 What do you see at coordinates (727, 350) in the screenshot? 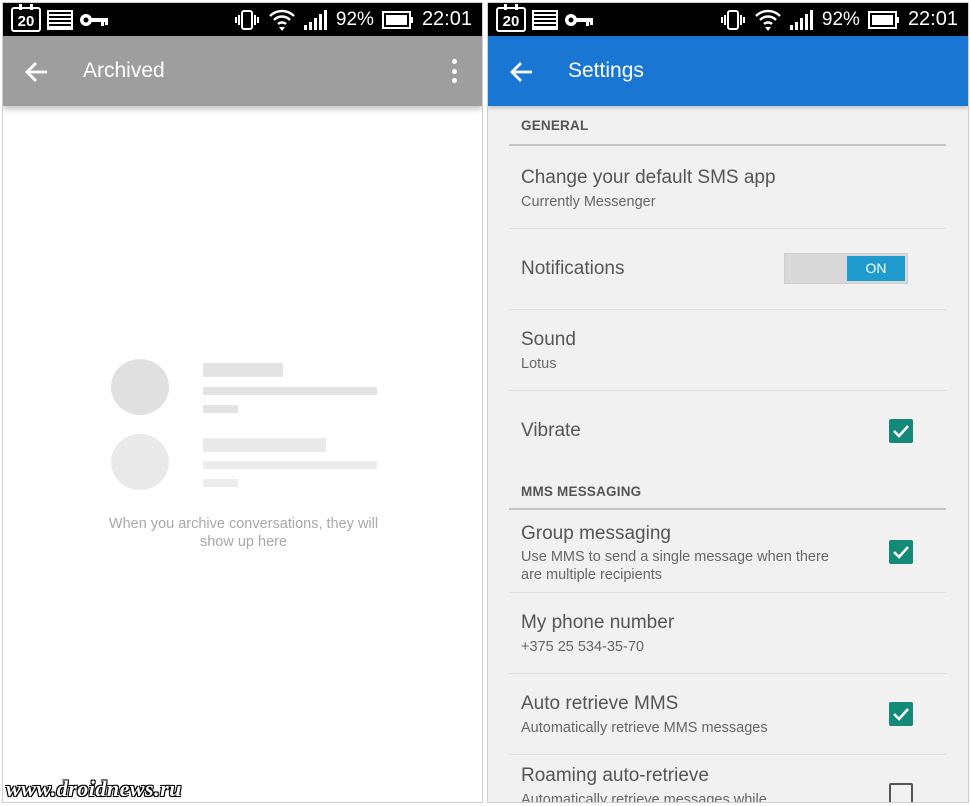
I see `pref-sound: Sound Lotus` at bounding box center [727, 350].